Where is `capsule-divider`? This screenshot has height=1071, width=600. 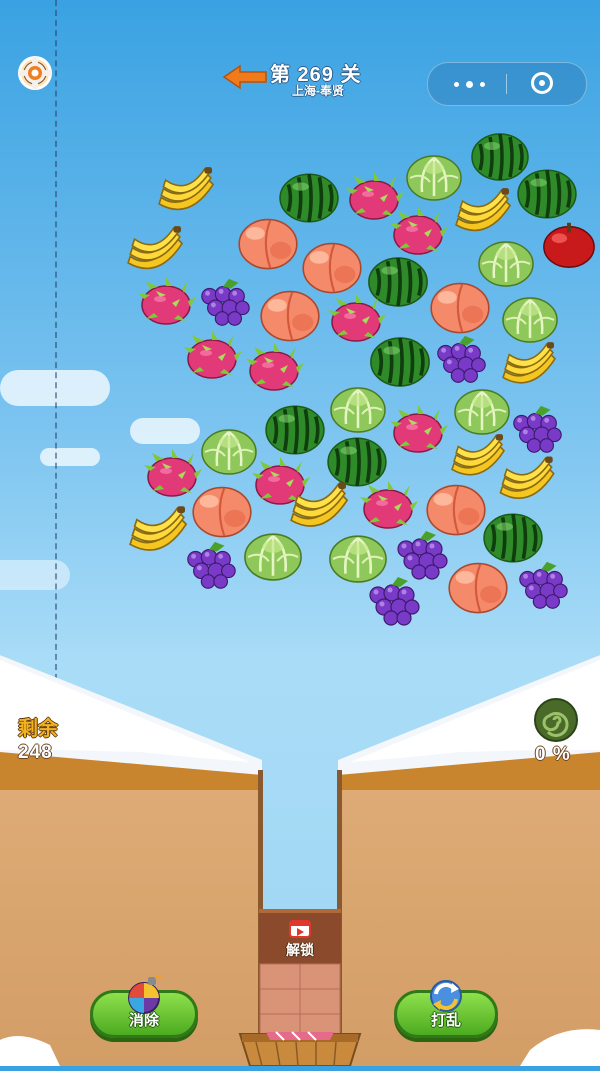
capsule-divider is located at coordinates (506, 84).